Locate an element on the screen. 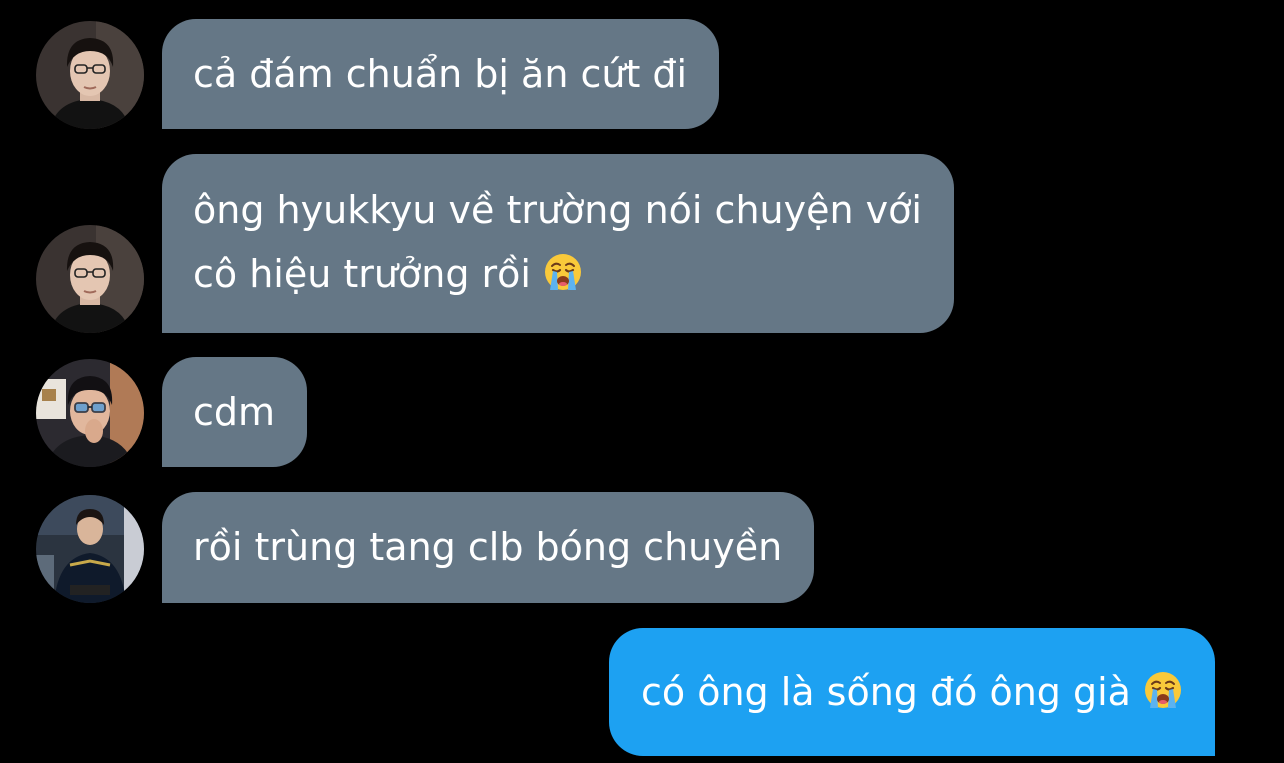 The image size is (1284, 763). message-bubble-incoming: cả đám chuẩn bị ăn cứt đi is located at coordinates (441, 74).